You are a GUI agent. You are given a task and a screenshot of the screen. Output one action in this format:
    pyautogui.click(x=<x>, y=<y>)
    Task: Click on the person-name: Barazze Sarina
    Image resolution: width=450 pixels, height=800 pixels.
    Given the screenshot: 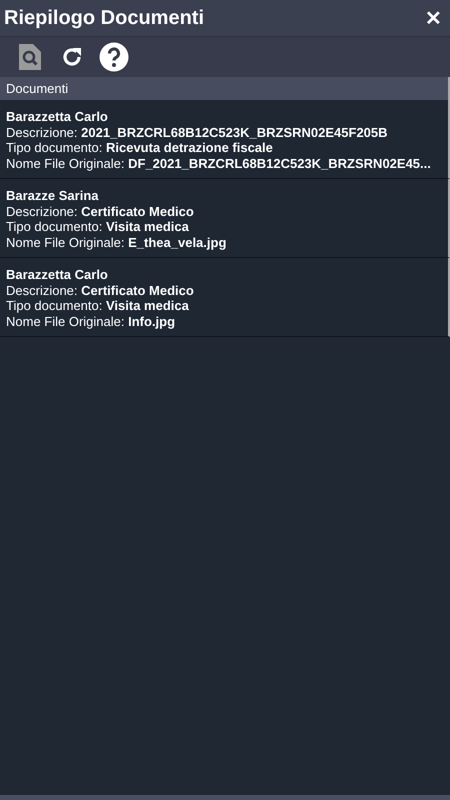 What is the action you would take?
    pyautogui.click(x=53, y=196)
    